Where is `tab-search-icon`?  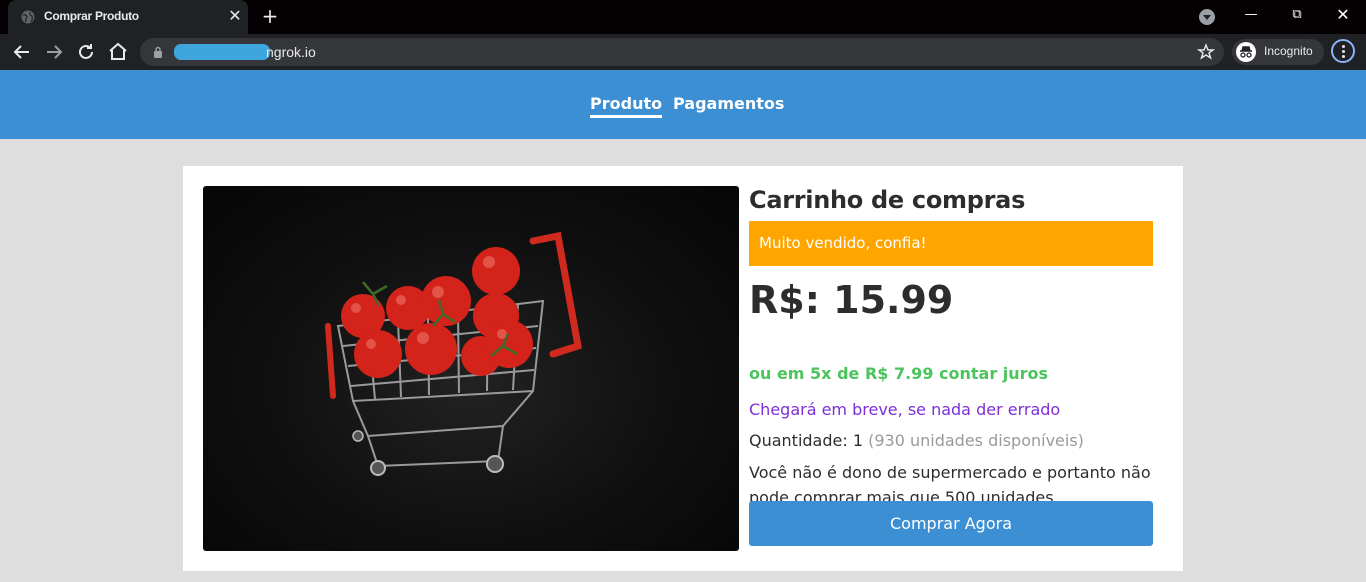
tab-search-icon is located at coordinates (1207, 17).